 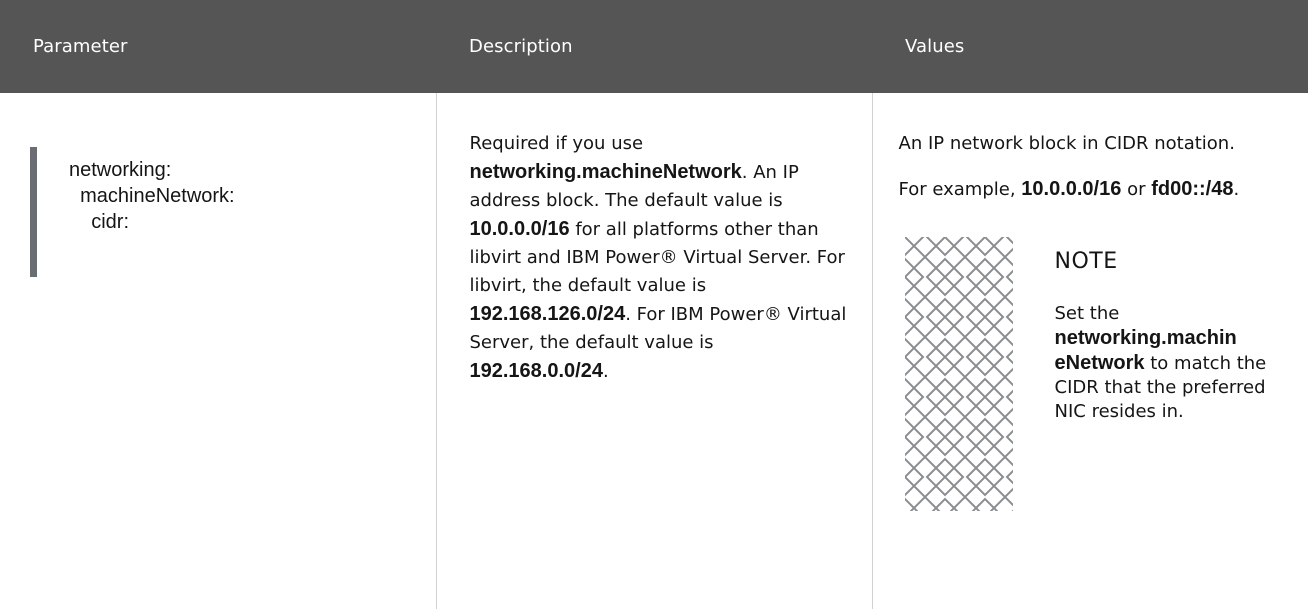 What do you see at coordinates (152, 196) in the screenshot?
I see `param-line-2: machineNetwork:` at bounding box center [152, 196].